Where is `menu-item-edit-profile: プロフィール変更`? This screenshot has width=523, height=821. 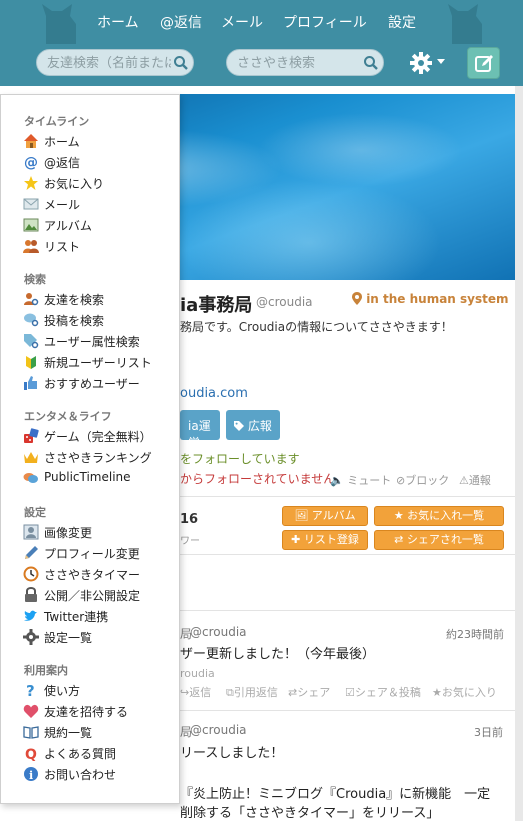 menu-item-edit-profile: プロフィール変更 is located at coordinates (101, 553).